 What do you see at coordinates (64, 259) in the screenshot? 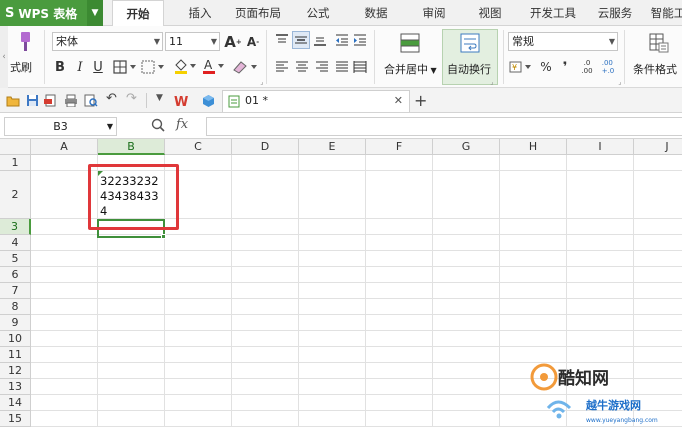
I see `cell-a5` at bounding box center [64, 259].